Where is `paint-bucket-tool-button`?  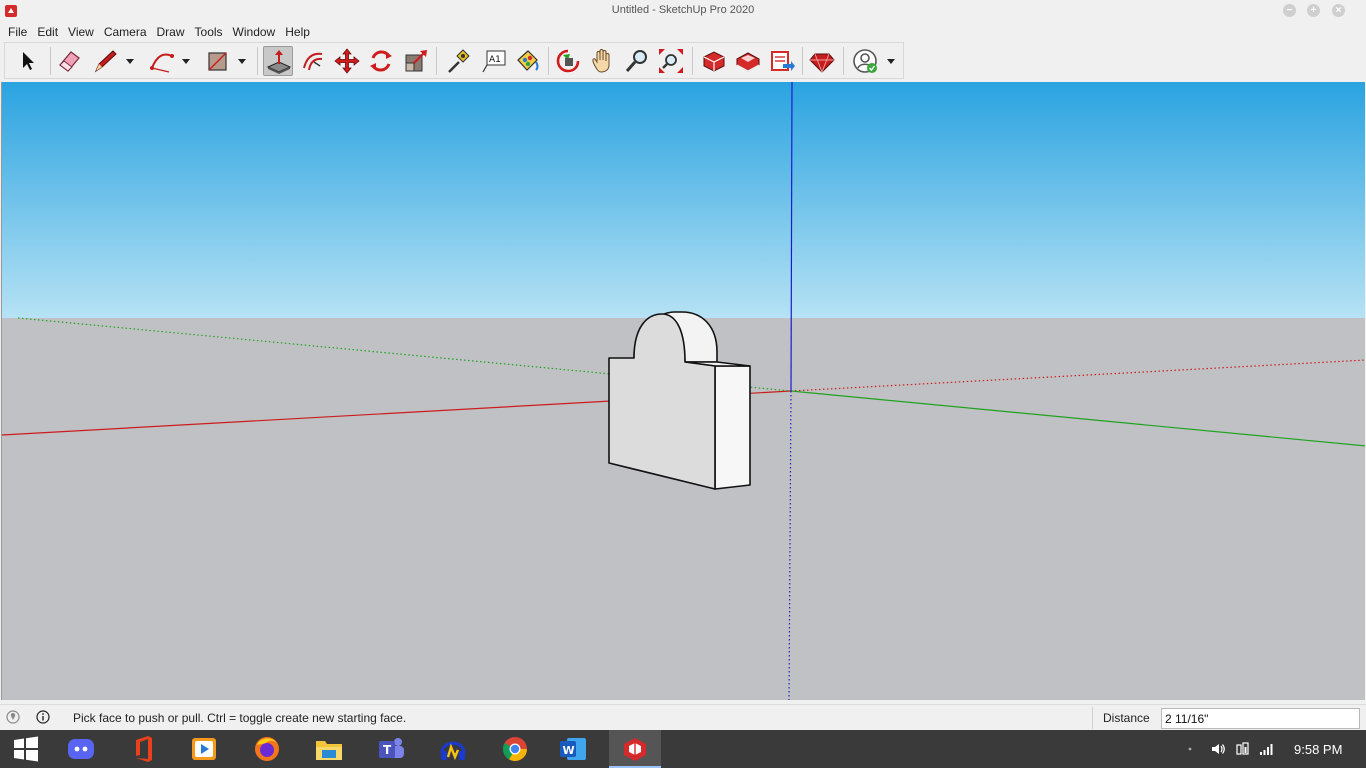 paint-bucket-tool-button is located at coordinates (527, 61).